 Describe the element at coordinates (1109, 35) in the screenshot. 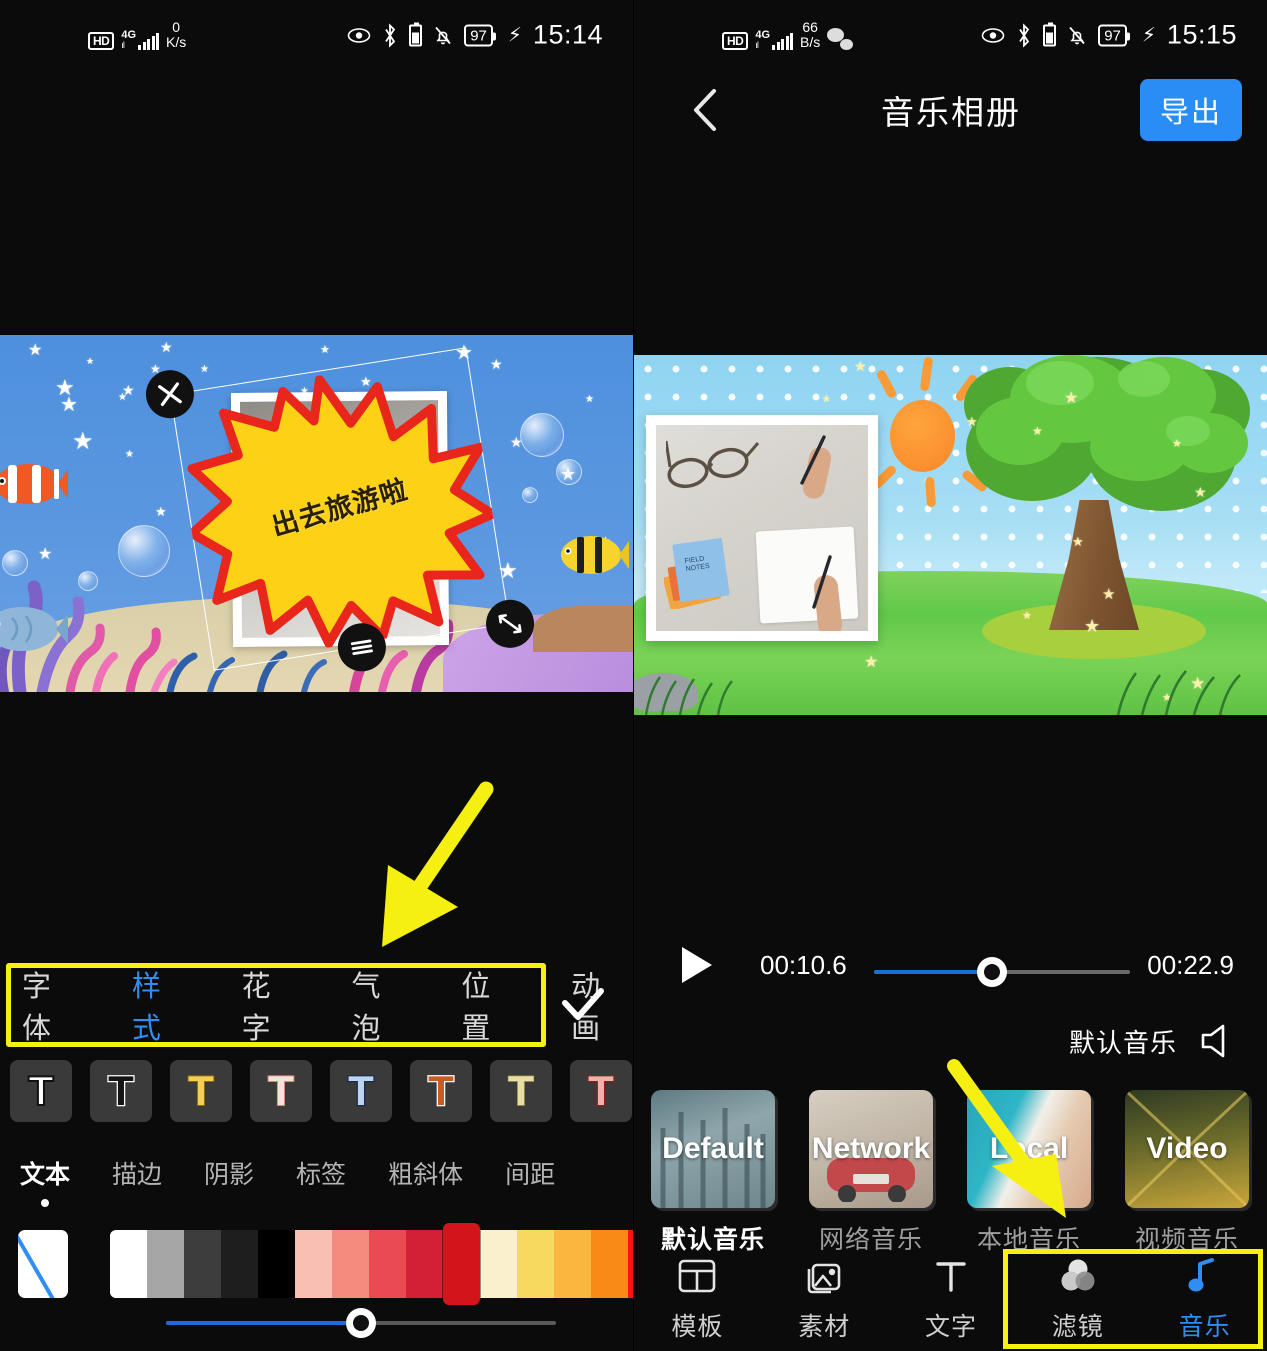

I see `status-right-group: 97 ⚡ 15:15` at that location.